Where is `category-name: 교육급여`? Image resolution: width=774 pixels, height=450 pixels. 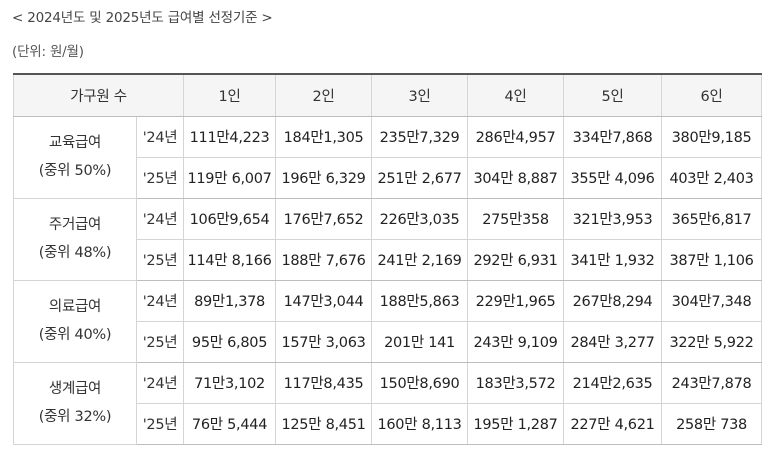
category-name: 교육급여 is located at coordinates (75, 143).